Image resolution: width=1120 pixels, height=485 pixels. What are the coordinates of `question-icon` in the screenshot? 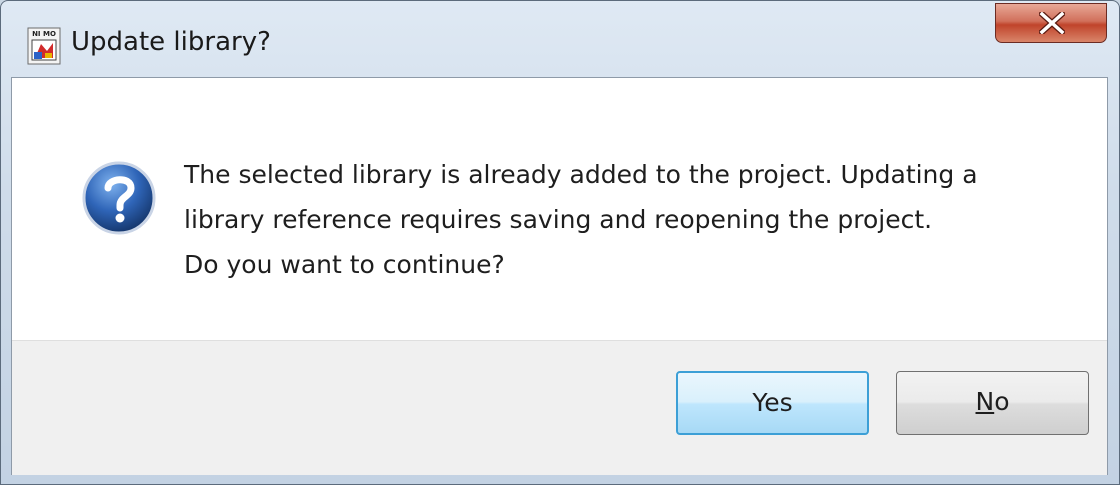 It's located at (119, 198).